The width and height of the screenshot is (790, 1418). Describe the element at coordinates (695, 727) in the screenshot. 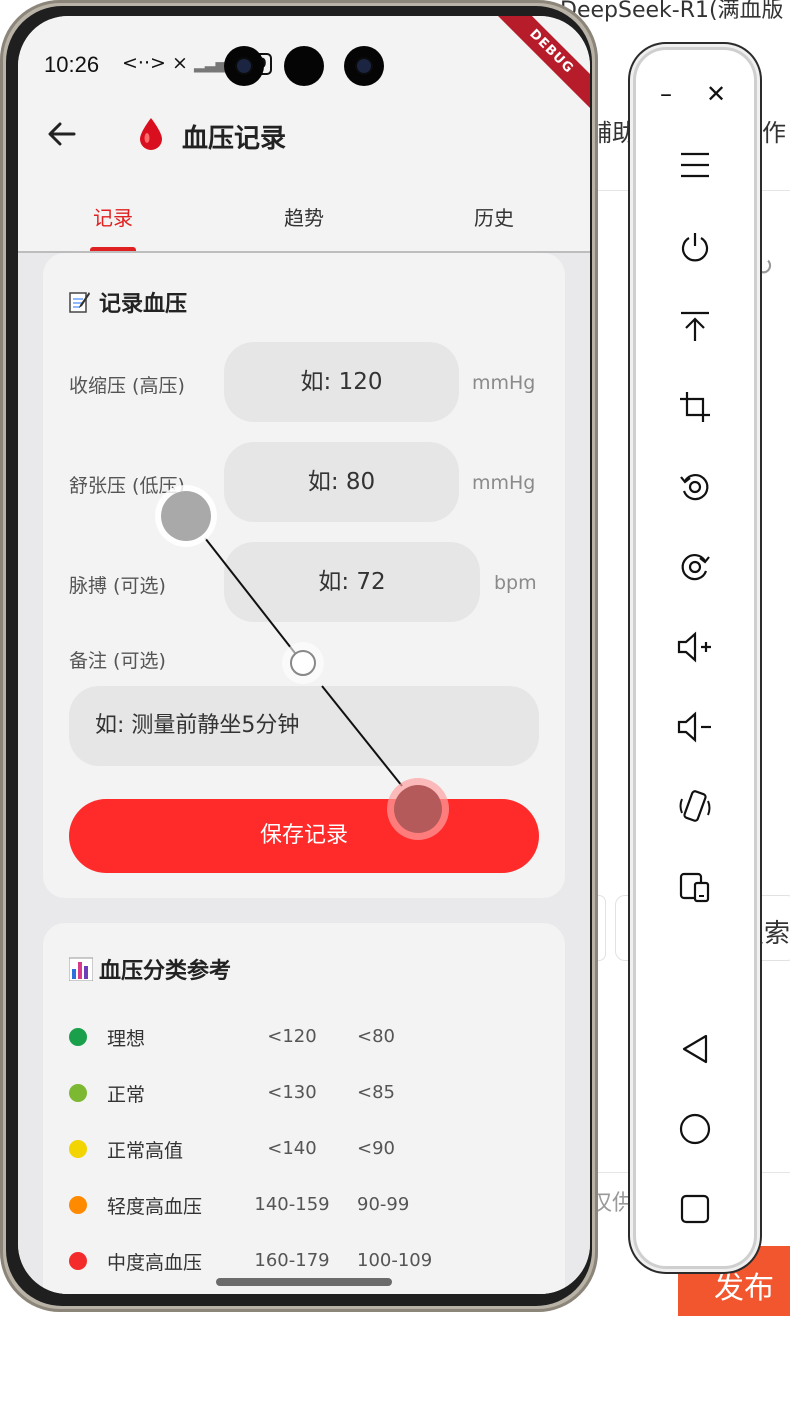

I see `volume-down-icon` at that location.